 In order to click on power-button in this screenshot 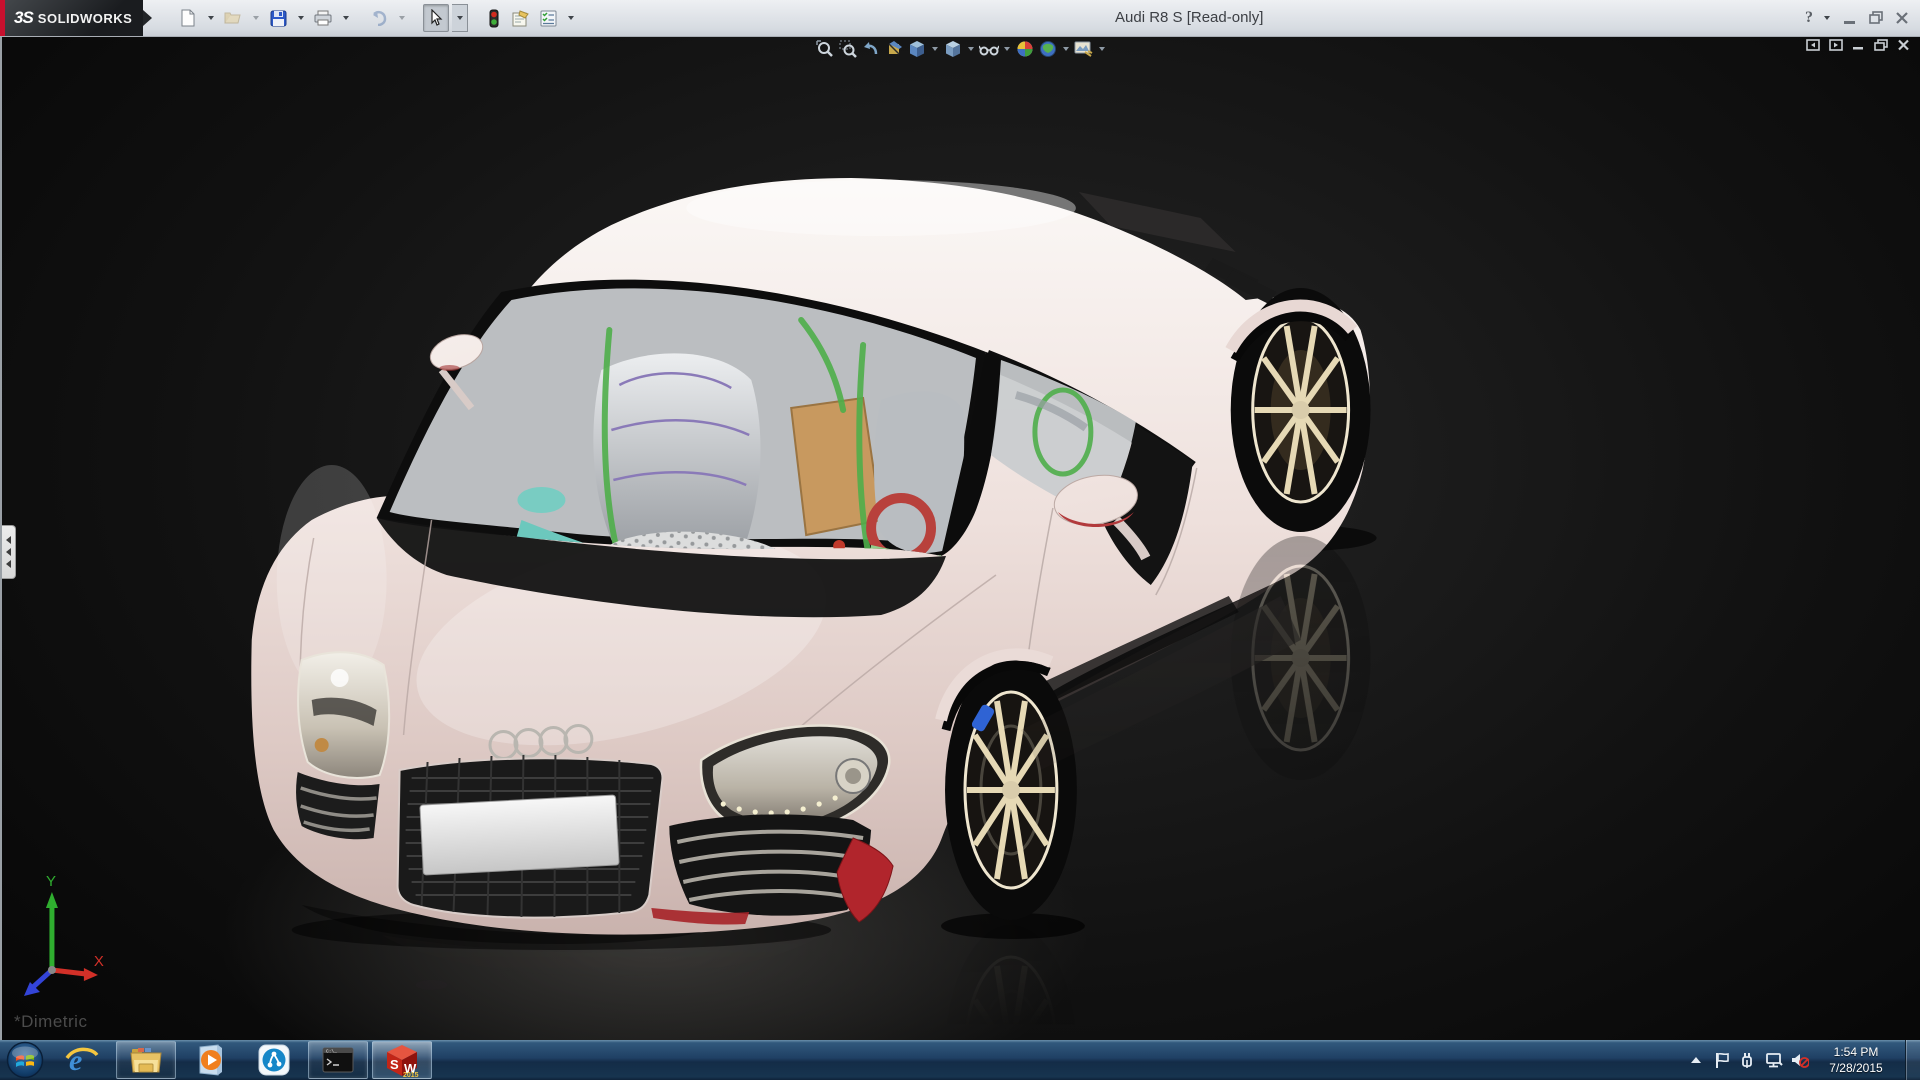, I will do `click(1748, 1060)`.